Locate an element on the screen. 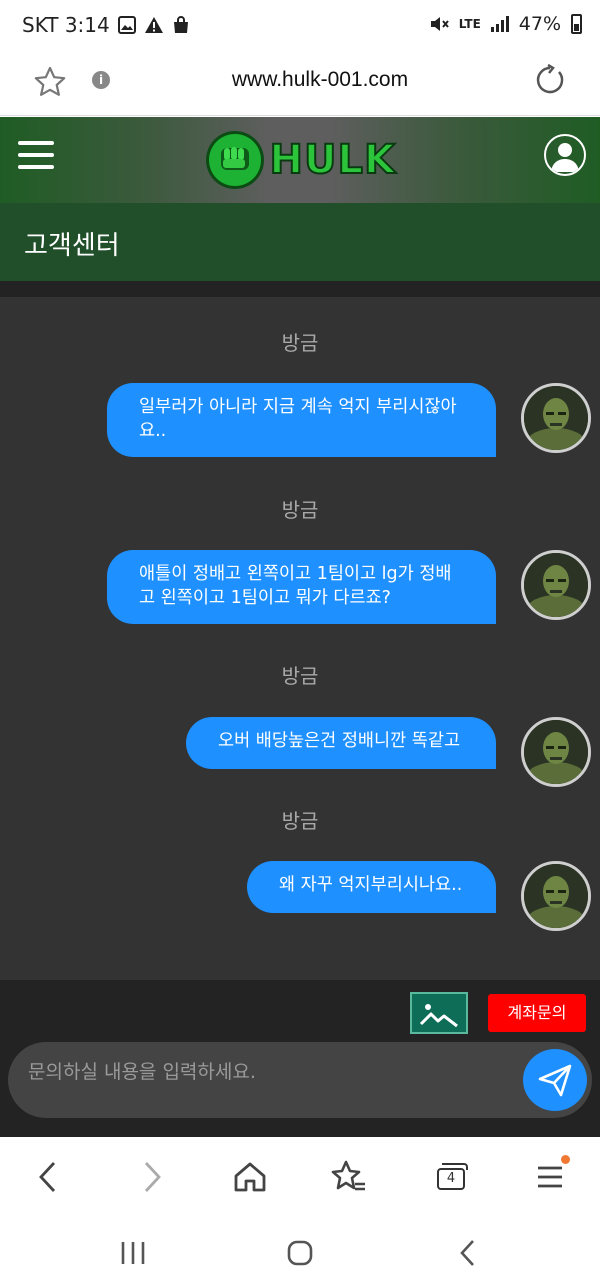 This screenshot has width=600, height=1287. url-text: www.hulk-001.com is located at coordinates (300, 80).